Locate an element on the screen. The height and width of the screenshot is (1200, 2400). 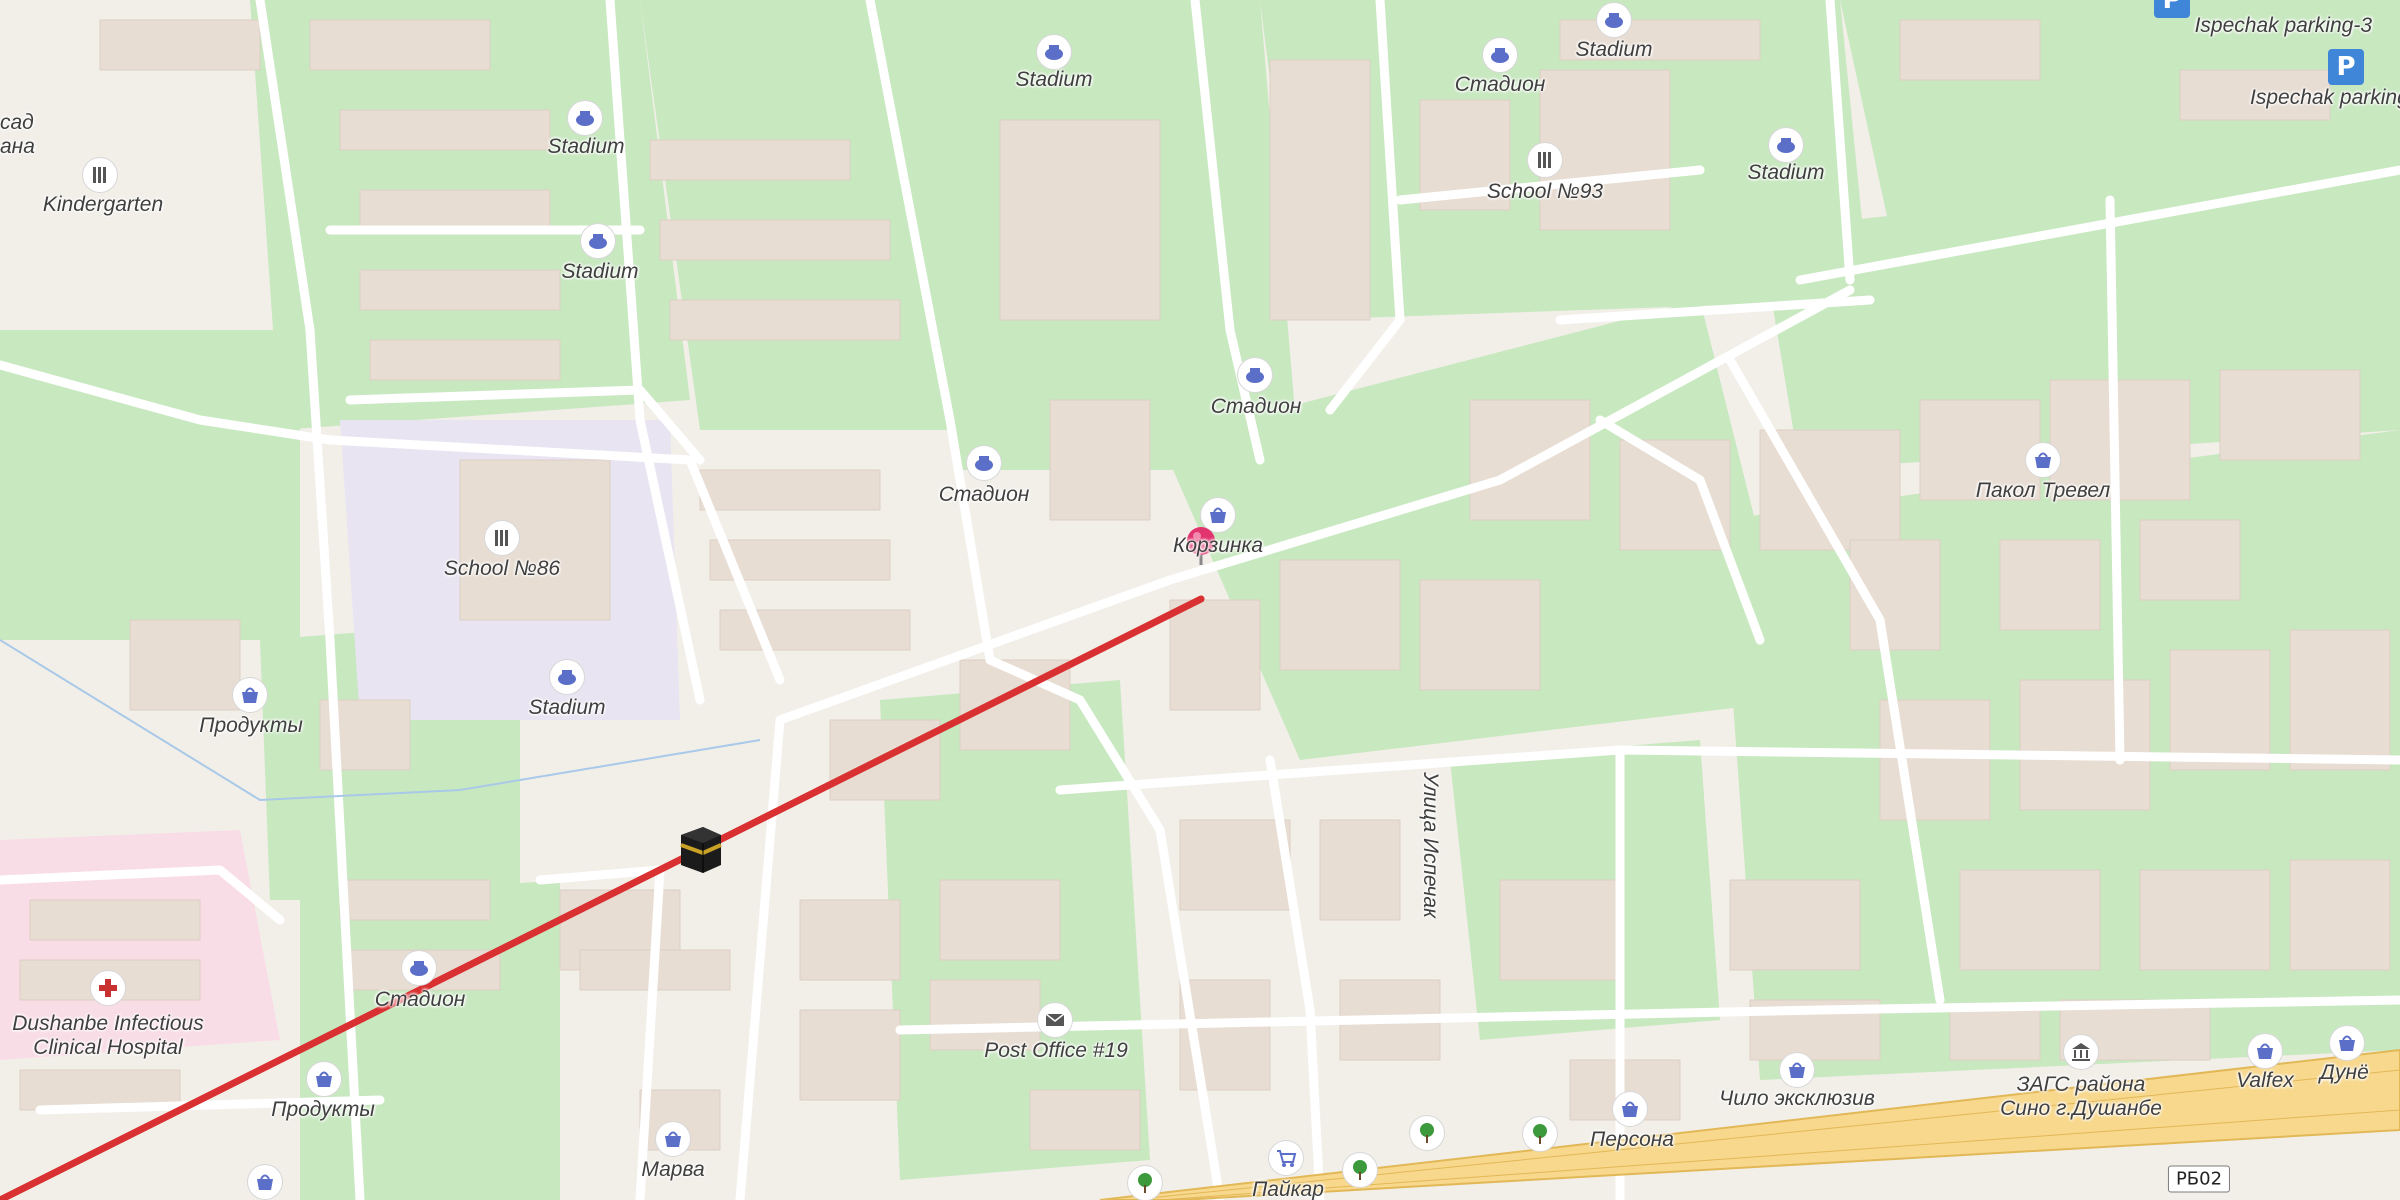
road-shield: РБ02 is located at coordinates (2199, 1179).